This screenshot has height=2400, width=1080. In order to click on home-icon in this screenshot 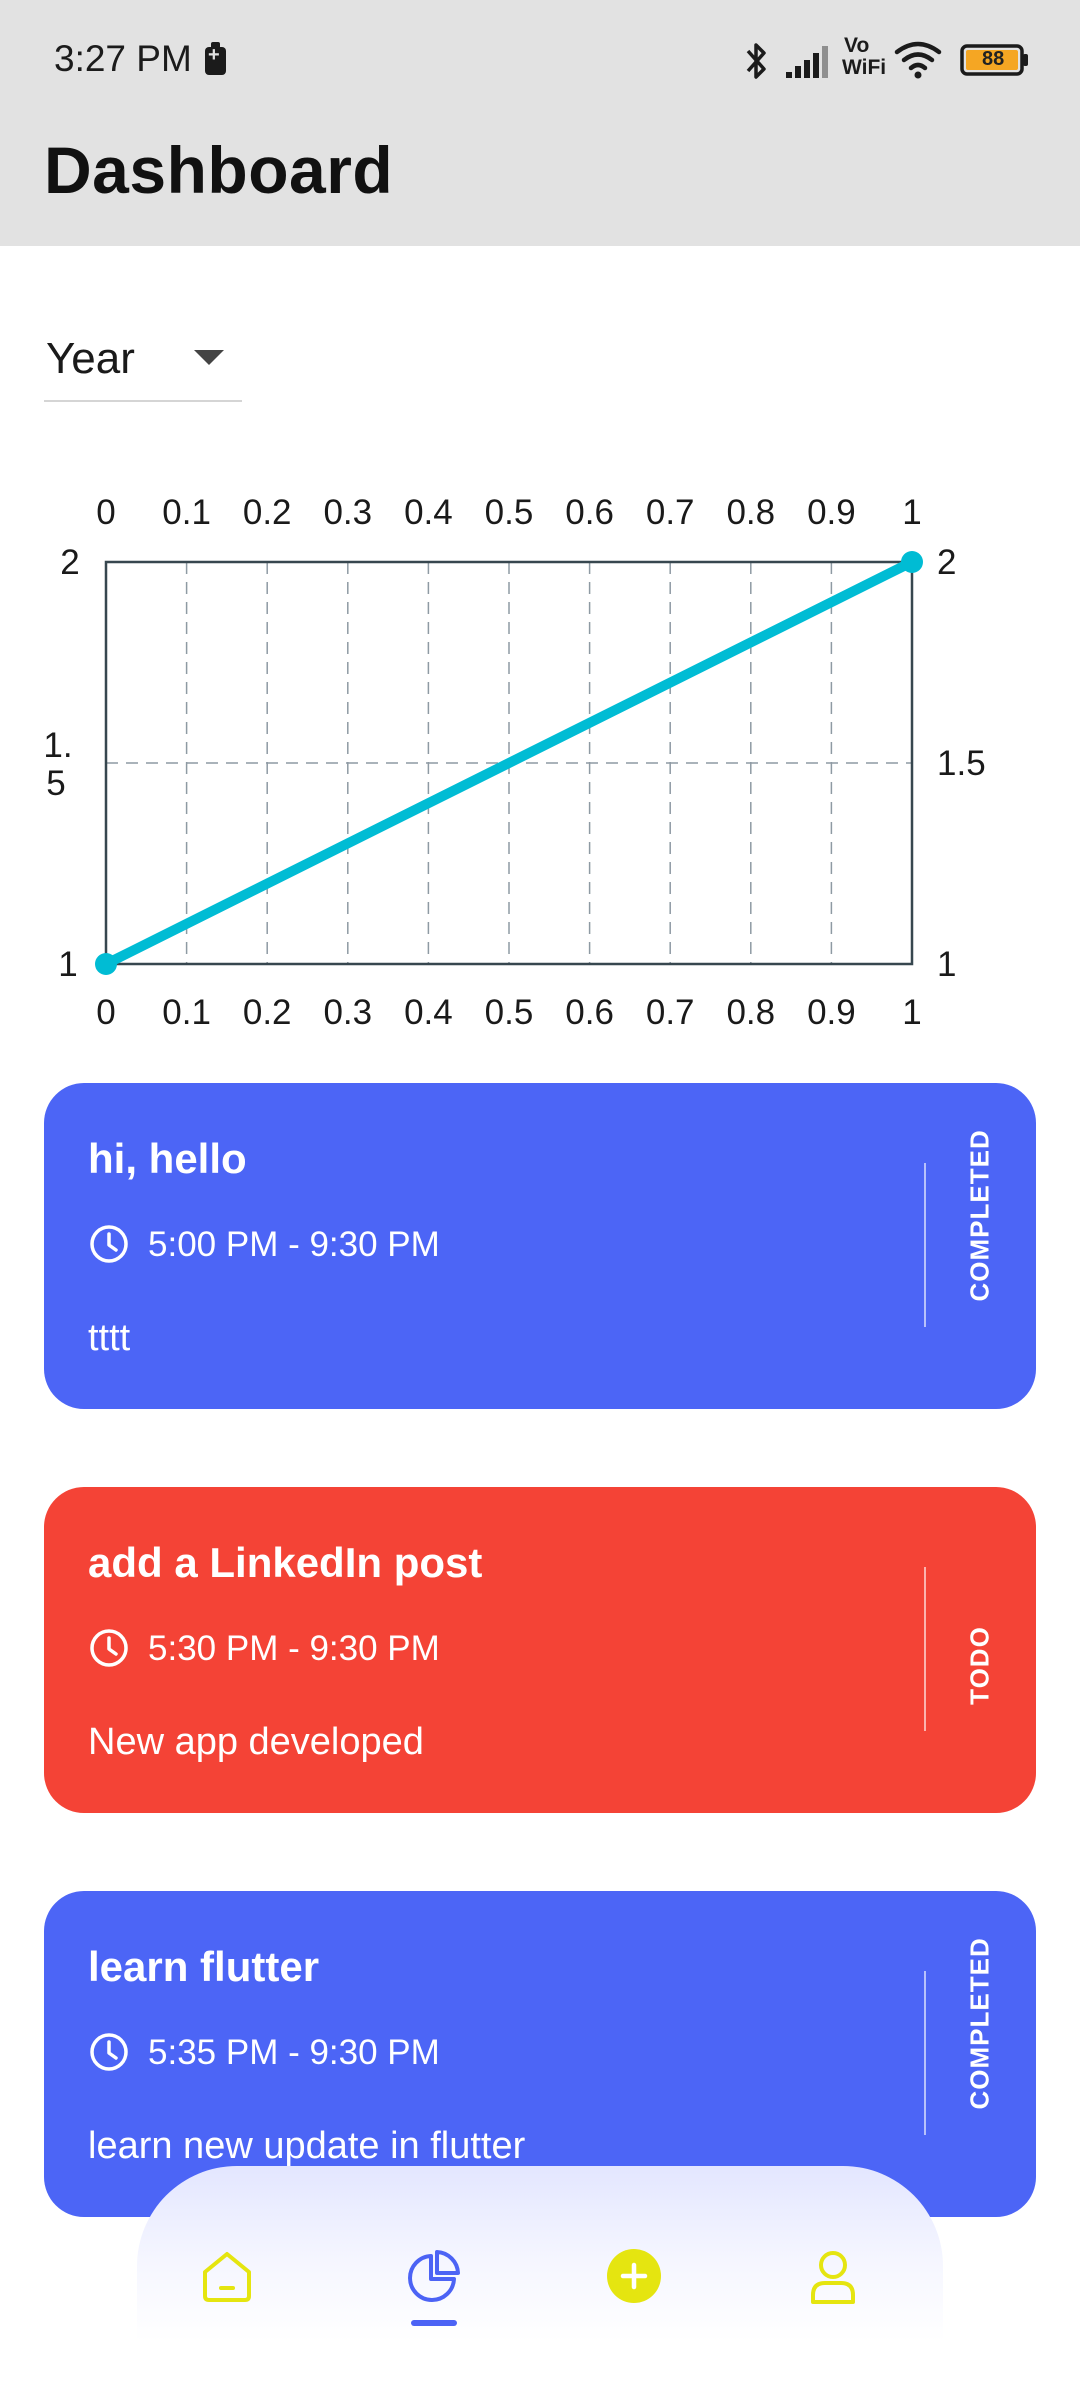, I will do `click(227, 2277)`.